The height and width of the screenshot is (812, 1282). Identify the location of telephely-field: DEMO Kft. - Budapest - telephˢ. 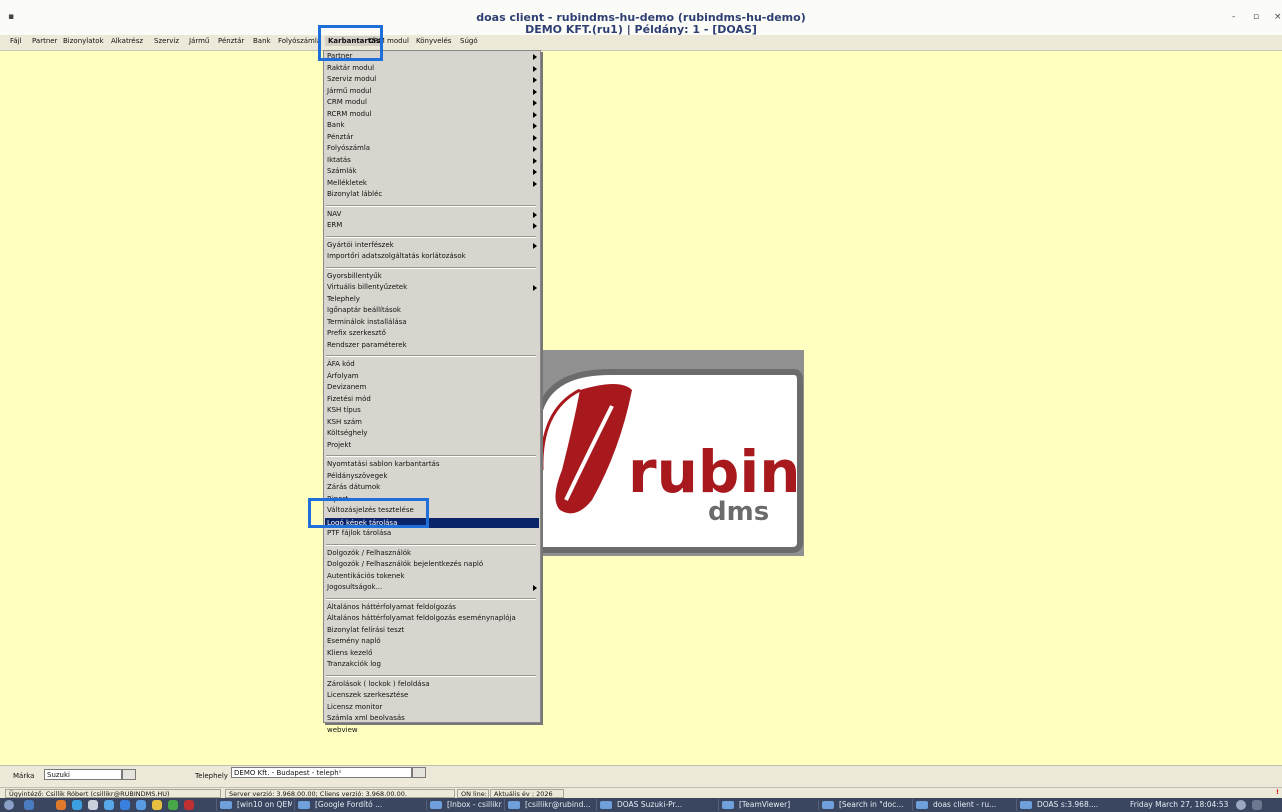
(321, 772).